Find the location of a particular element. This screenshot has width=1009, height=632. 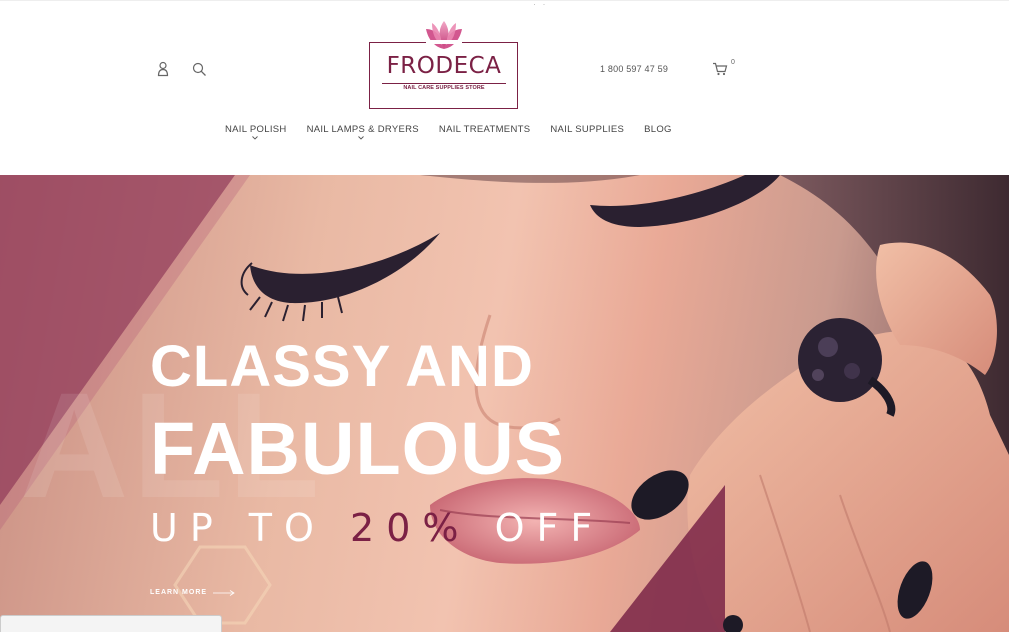

arrow-right-icon is located at coordinates (224, 592).